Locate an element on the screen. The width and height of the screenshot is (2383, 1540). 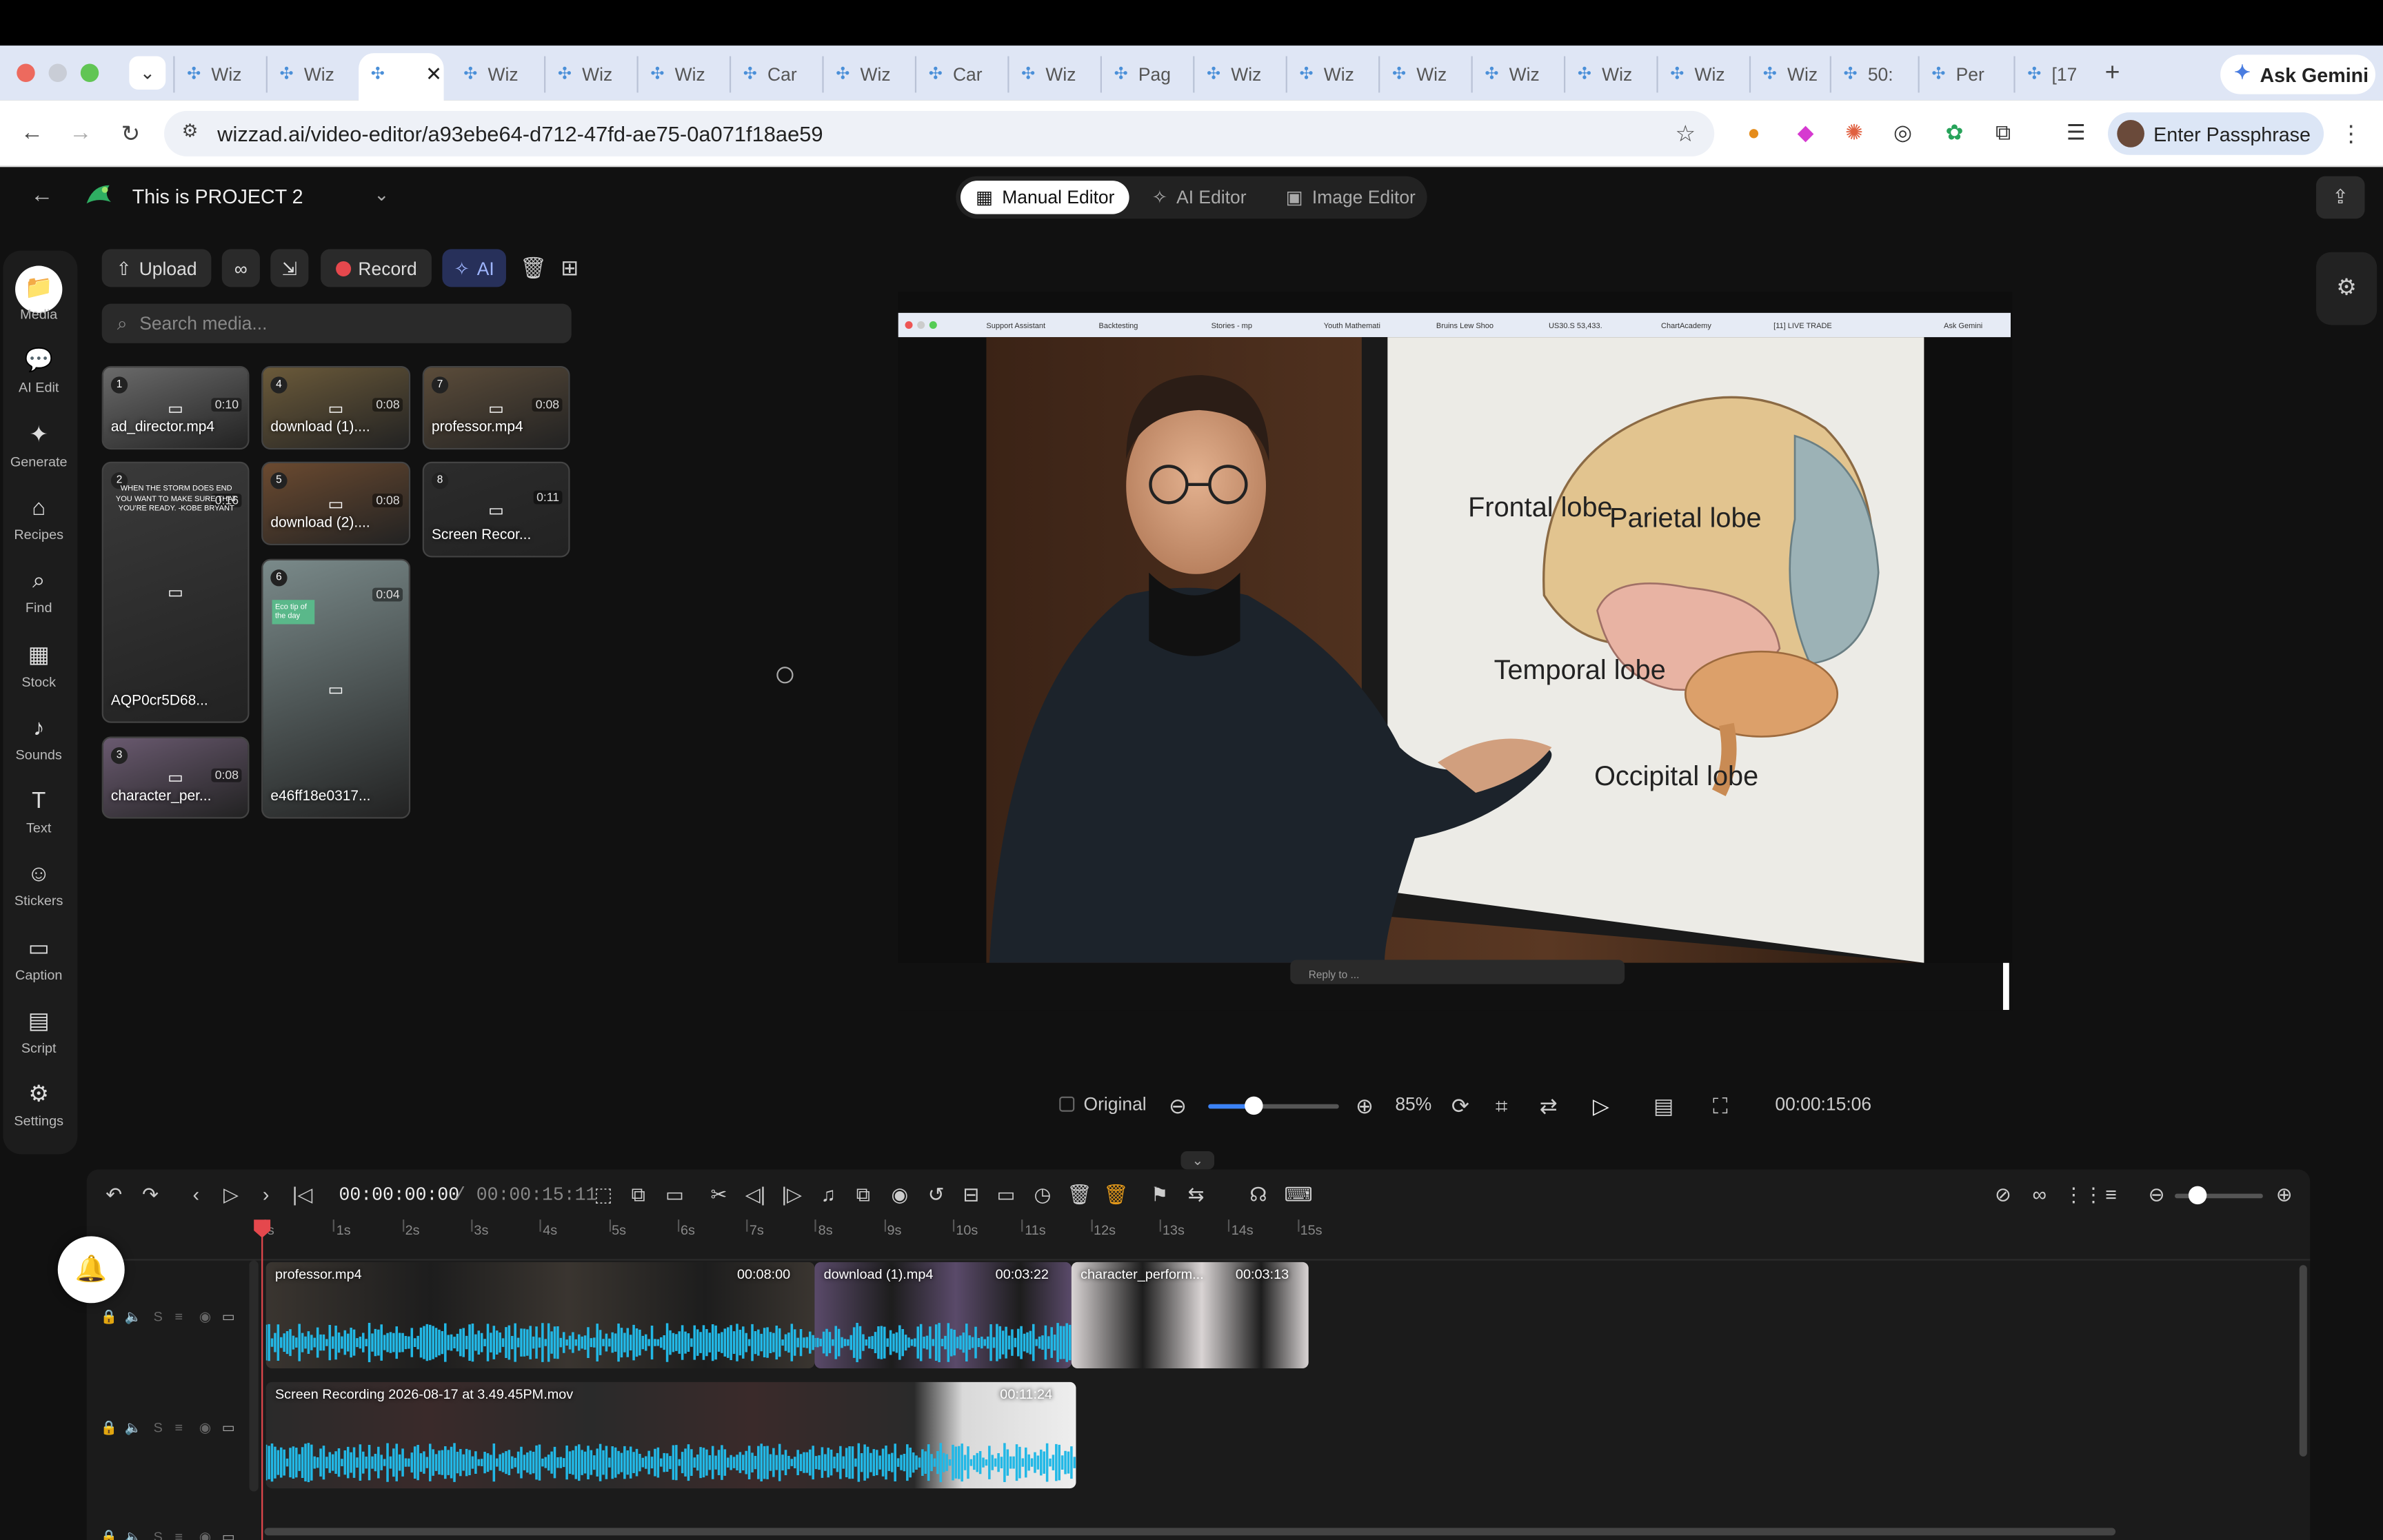
notifications-button: 🔔 is located at coordinates (91, 1270).